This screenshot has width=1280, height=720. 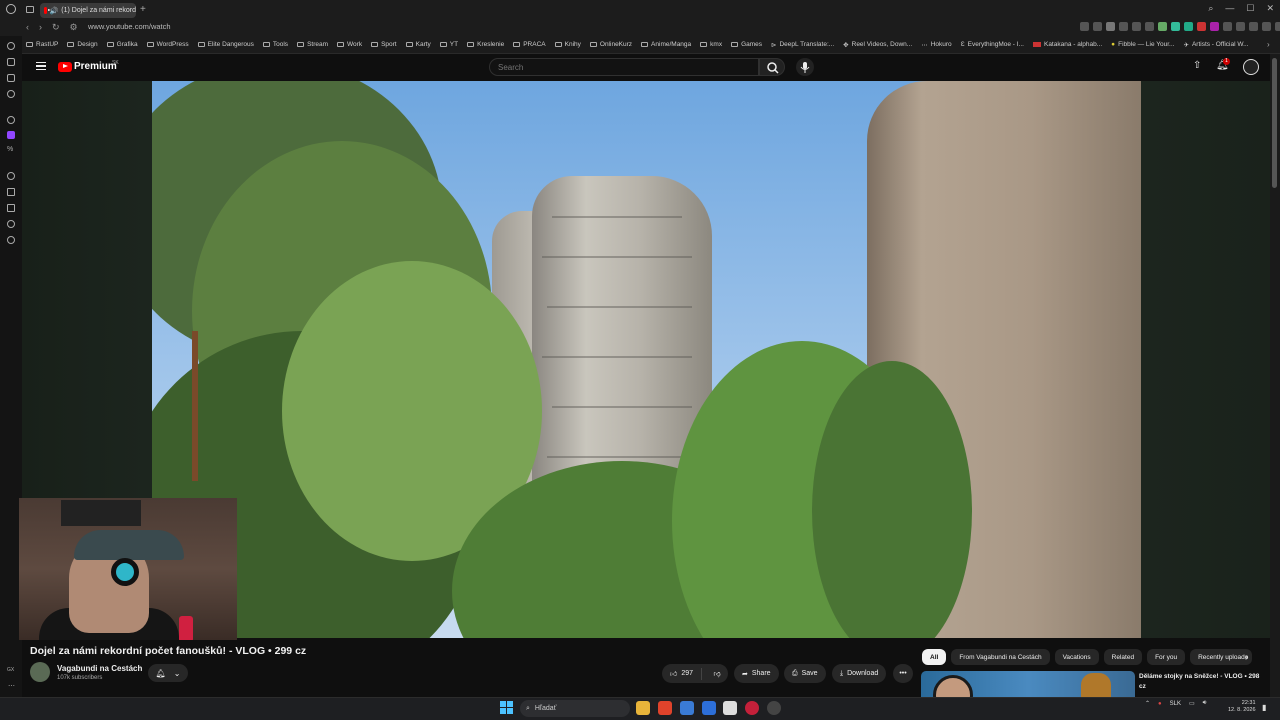 What do you see at coordinates (1136, 26) in the screenshot?
I see `play-icon` at bounding box center [1136, 26].